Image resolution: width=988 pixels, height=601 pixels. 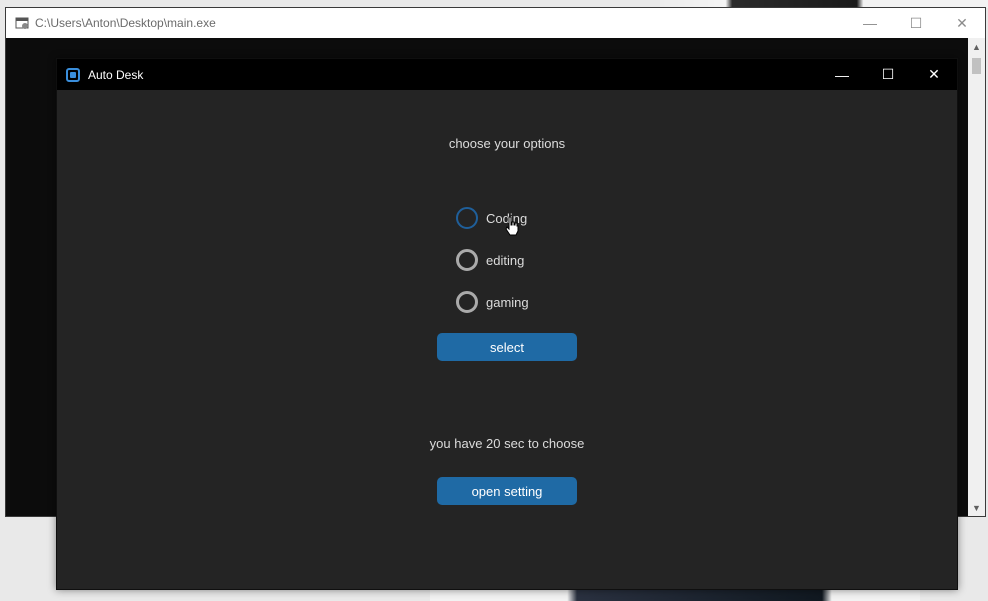 What do you see at coordinates (507, 143) in the screenshot?
I see `options-heading: choose your options` at bounding box center [507, 143].